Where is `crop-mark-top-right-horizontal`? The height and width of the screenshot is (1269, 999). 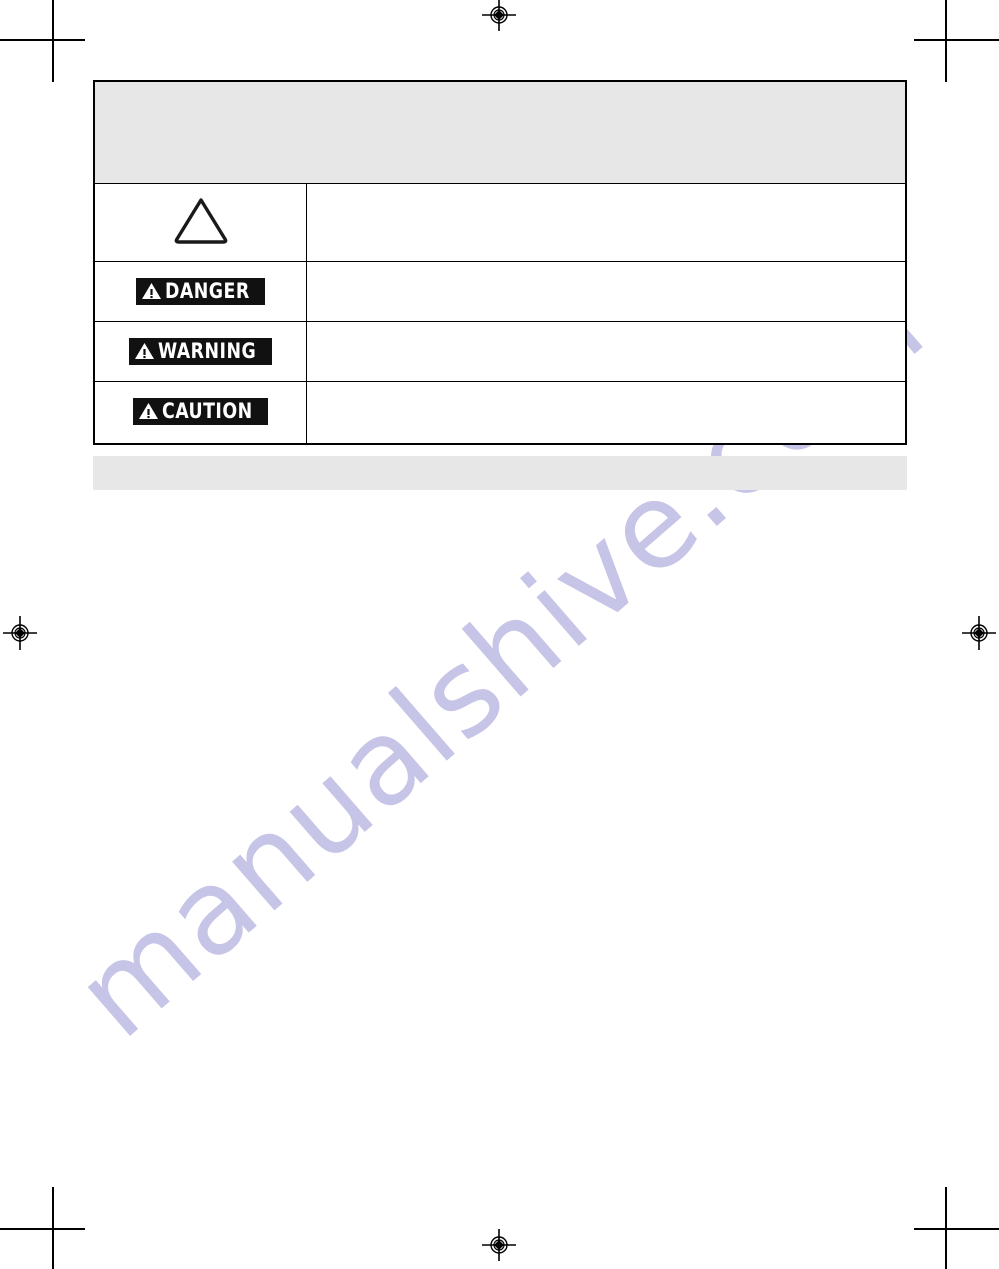 crop-mark-top-right-horizontal is located at coordinates (956, 40).